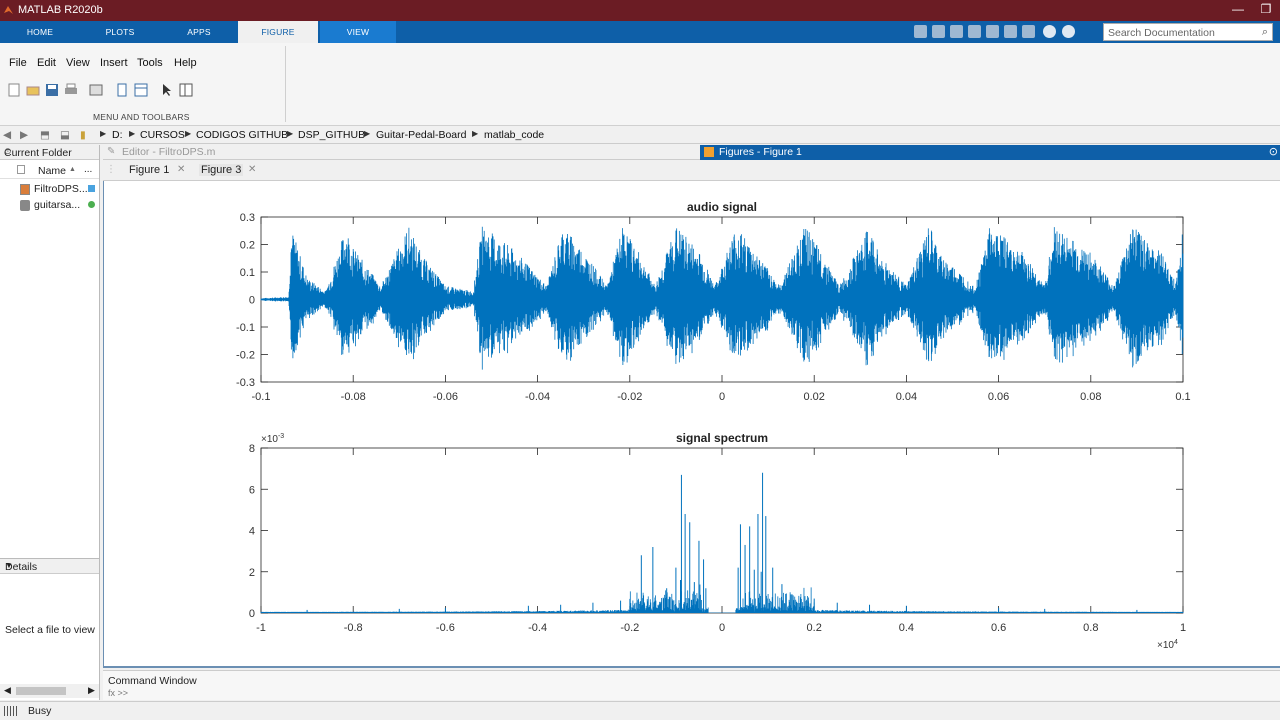 The image size is (1280, 720). Describe the element at coordinates (722, 207) in the screenshot. I see `chart-title: audio signal` at that location.